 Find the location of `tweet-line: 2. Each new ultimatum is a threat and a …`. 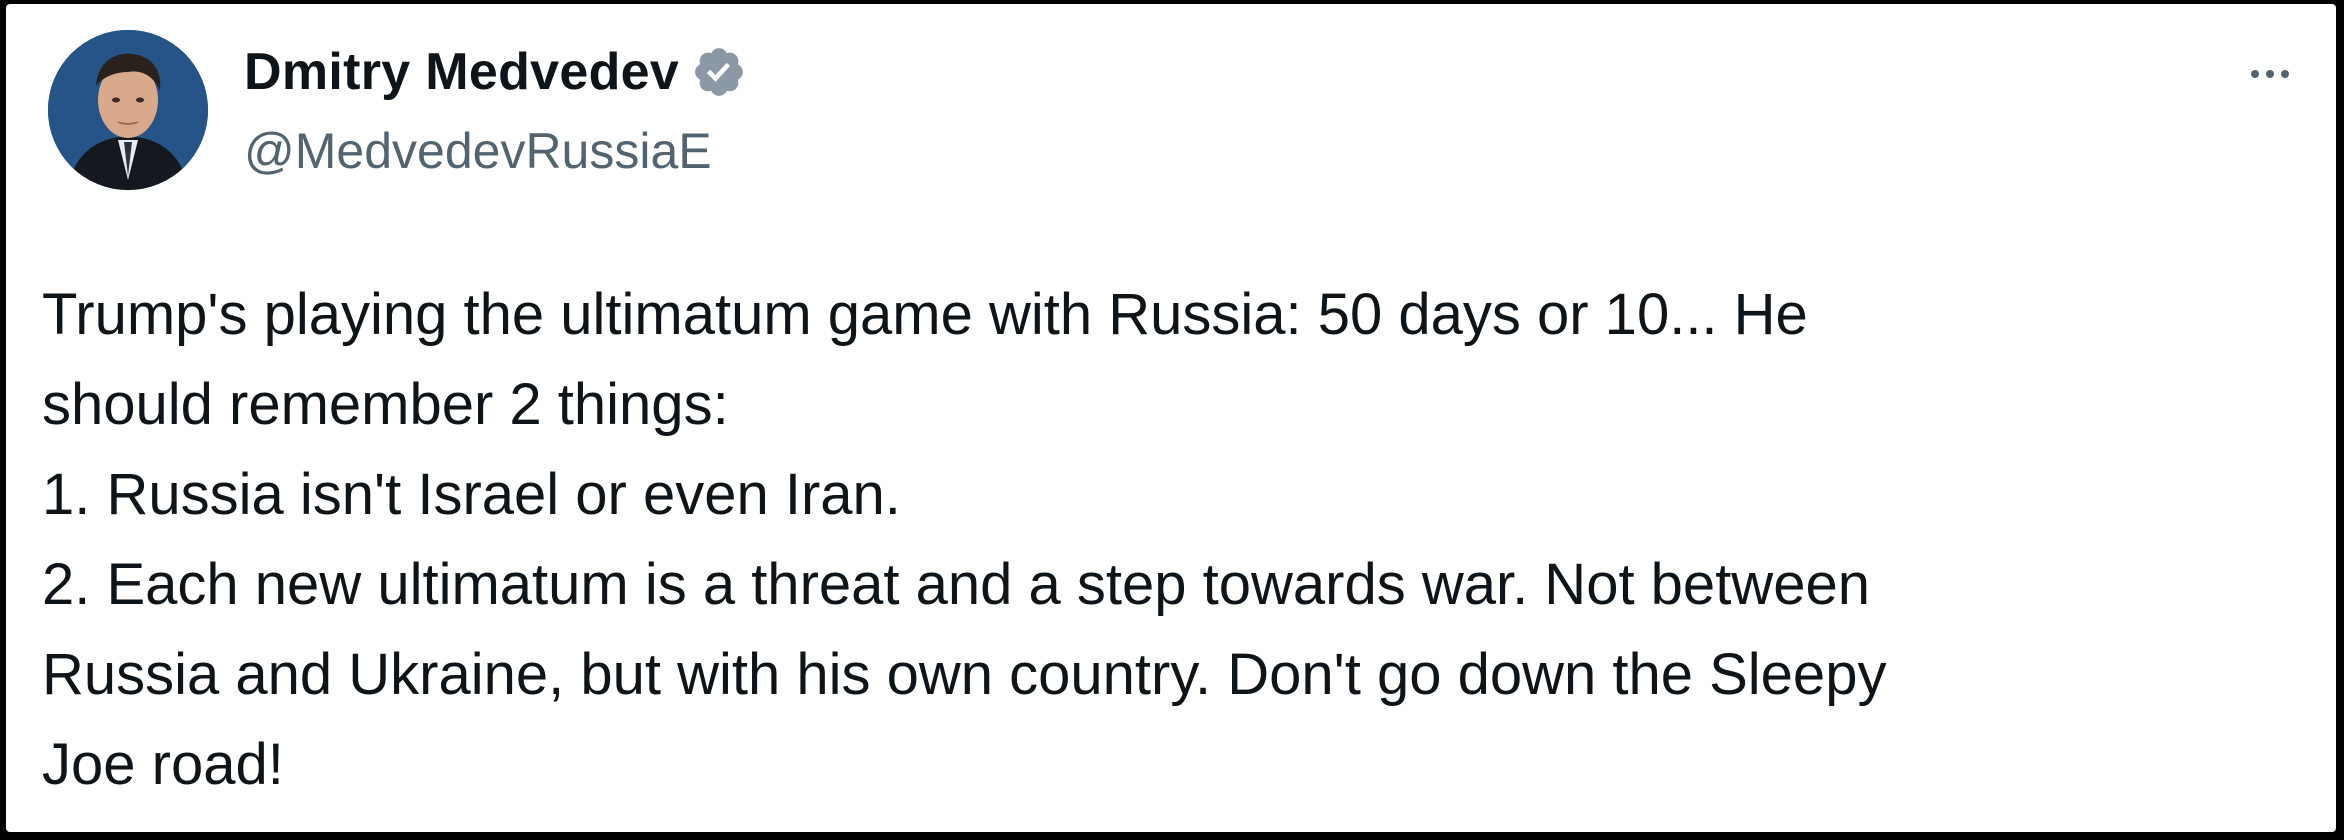

tweet-line: 2. Each new ultimatum is a threat and a … is located at coordinates (956, 584).